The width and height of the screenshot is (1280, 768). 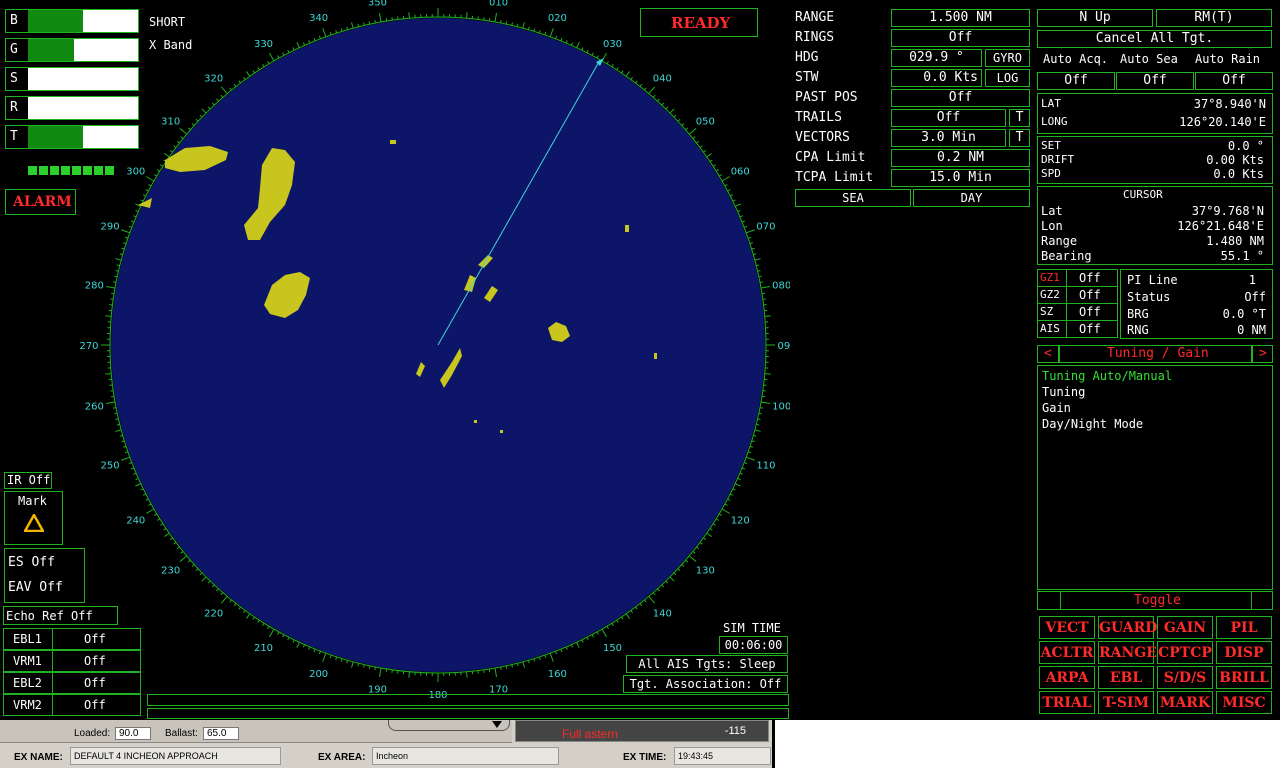 What do you see at coordinates (1007, 58) in the screenshot?
I see `hdg-source: GYRO` at bounding box center [1007, 58].